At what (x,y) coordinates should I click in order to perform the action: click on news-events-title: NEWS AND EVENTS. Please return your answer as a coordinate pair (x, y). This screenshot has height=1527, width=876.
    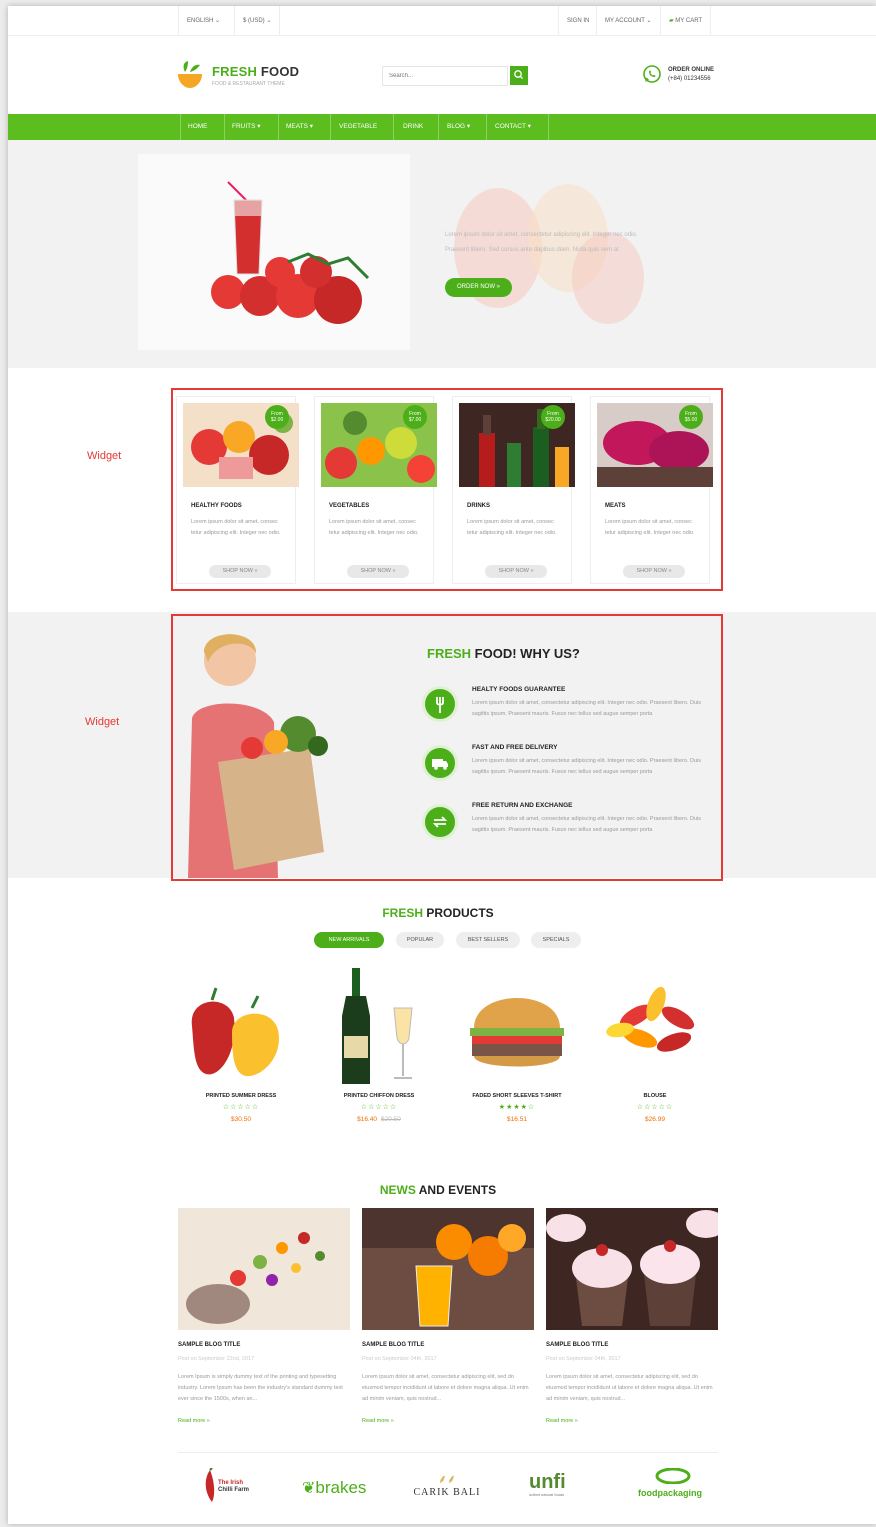
    Looking at the image, I should click on (442, 1190).